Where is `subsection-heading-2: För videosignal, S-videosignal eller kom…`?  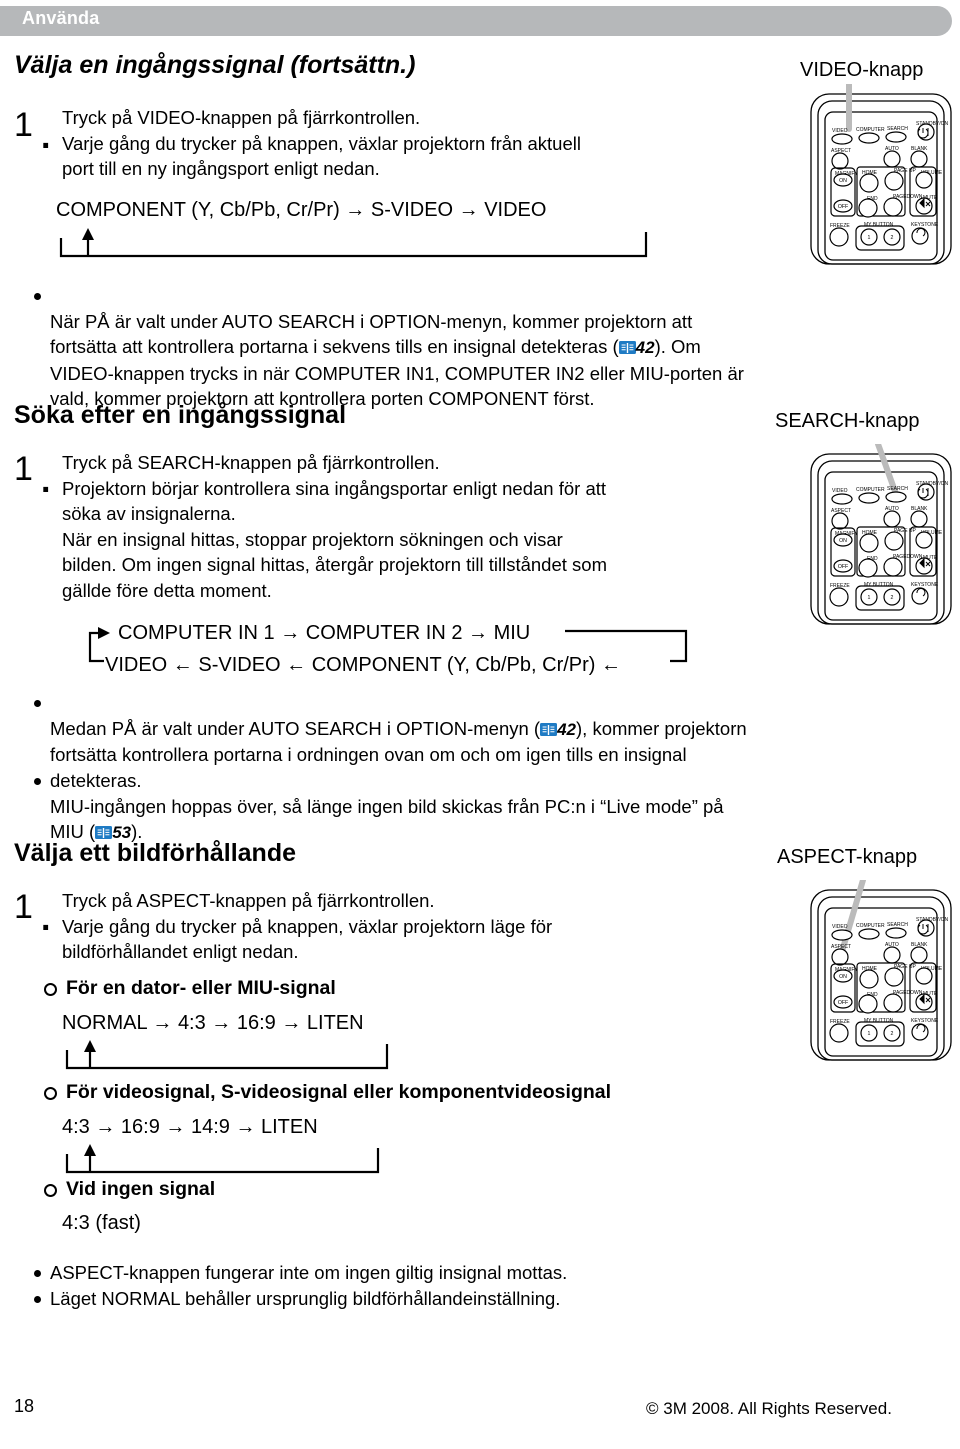
subsection-heading-2: För videosignal, S-videosignal eller kom… is located at coordinates (339, 1092).